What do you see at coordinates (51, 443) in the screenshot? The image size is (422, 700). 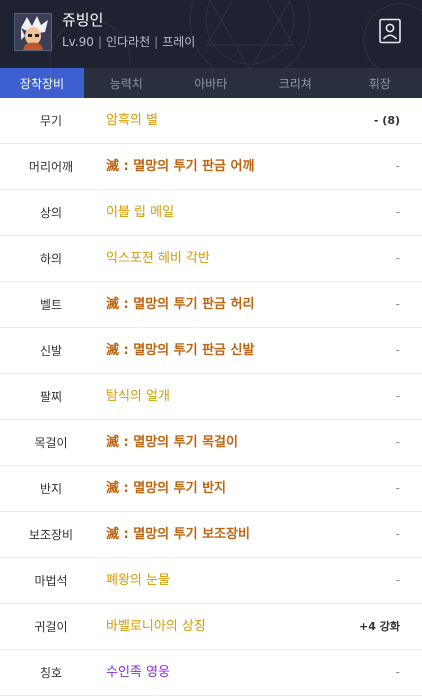 I see `equipment-slot-label: 목걸이` at bounding box center [51, 443].